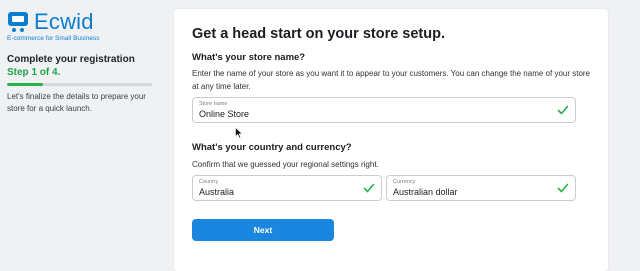  What do you see at coordinates (64, 21) in the screenshot?
I see `brand-name: Ecwid` at bounding box center [64, 21].